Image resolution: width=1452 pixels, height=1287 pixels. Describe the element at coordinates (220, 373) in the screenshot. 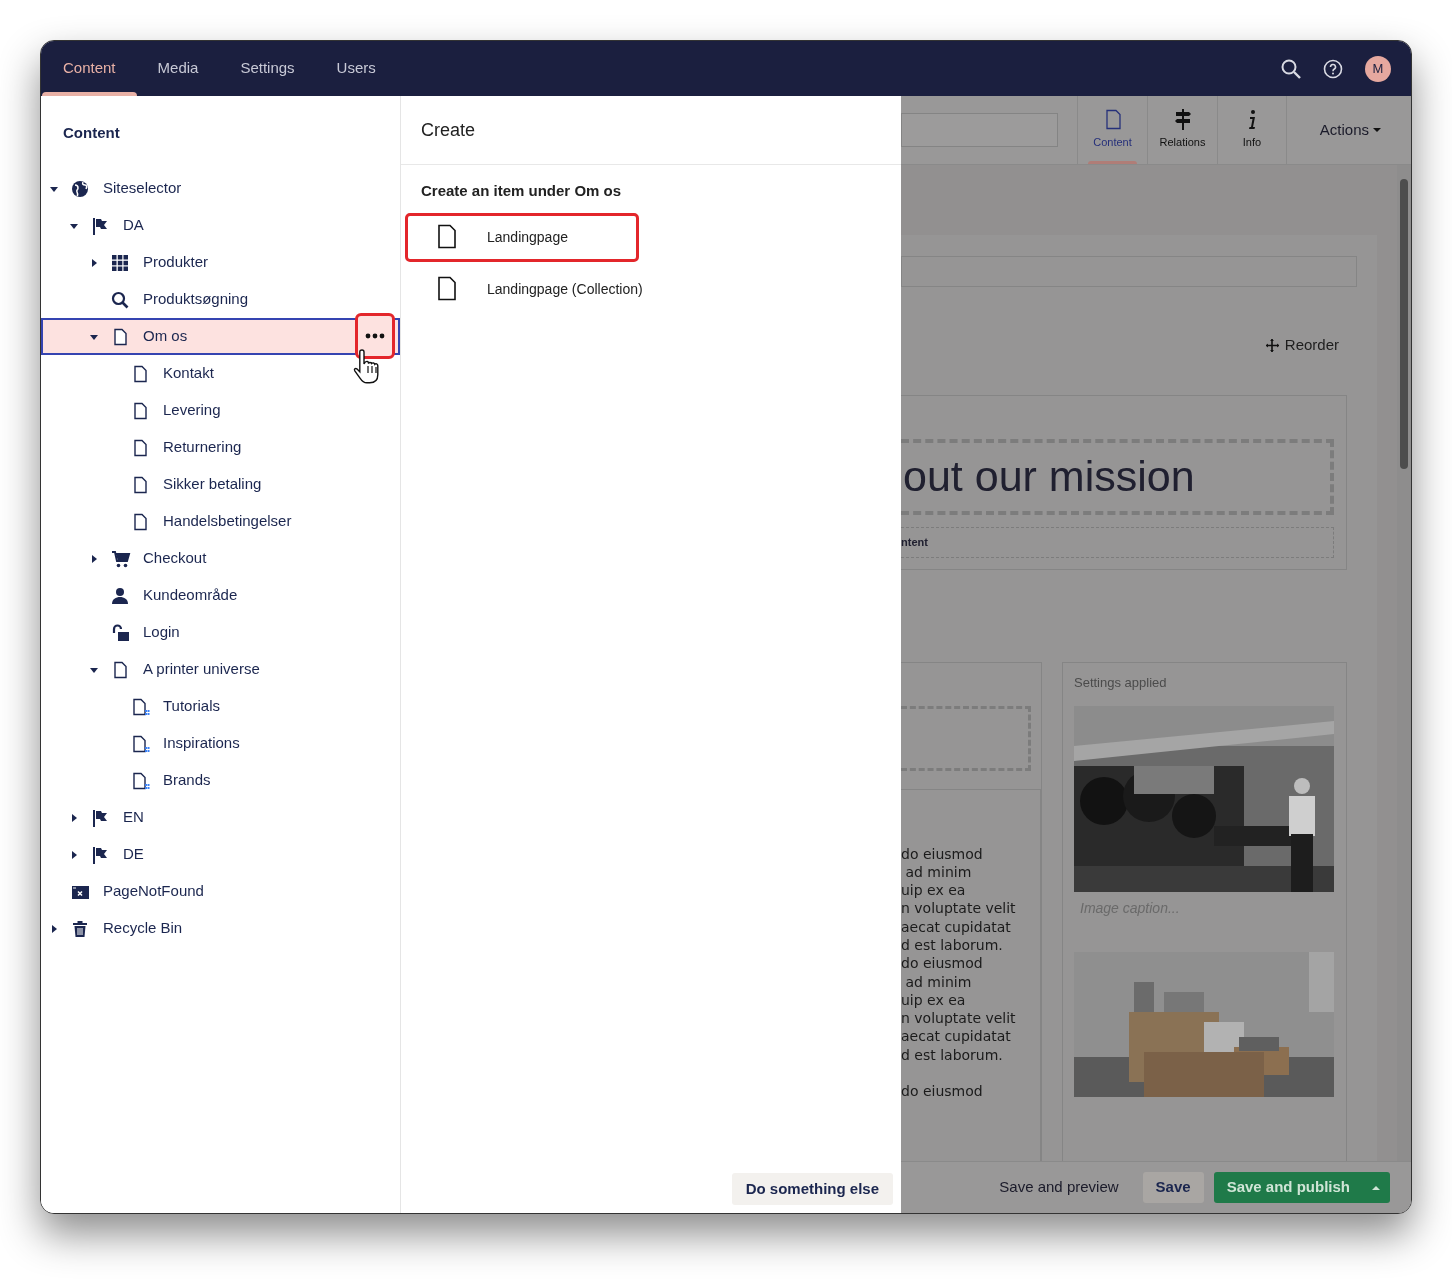

I see `tree-item: Kontakt` at that location.